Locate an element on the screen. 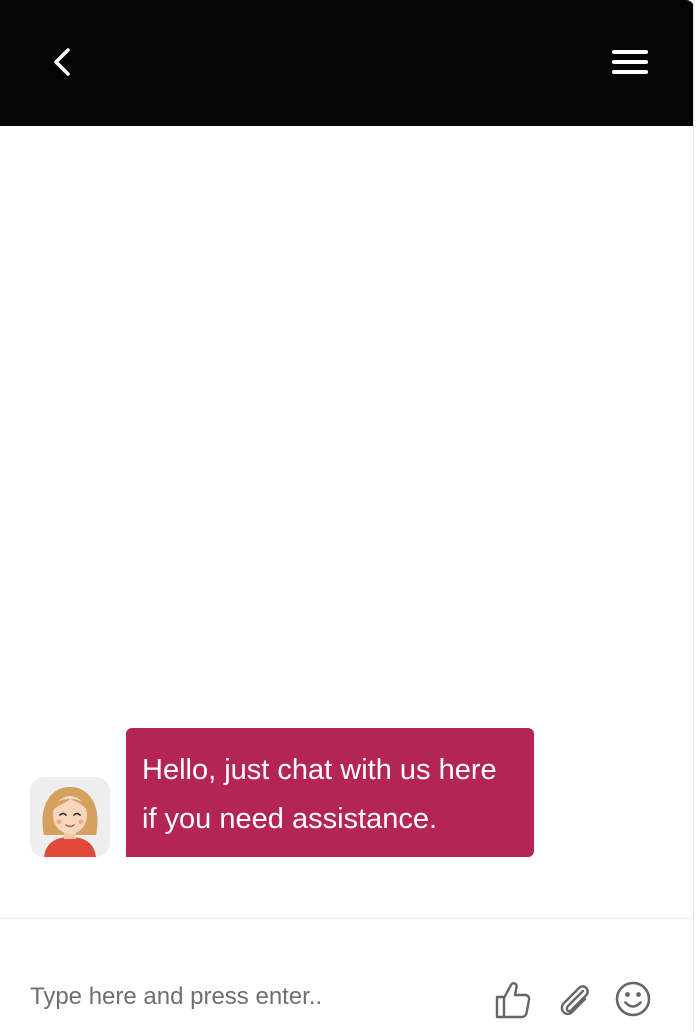 This screenshot has width=700, height=1032. attach-file-button is located at coordinates (575, 999).